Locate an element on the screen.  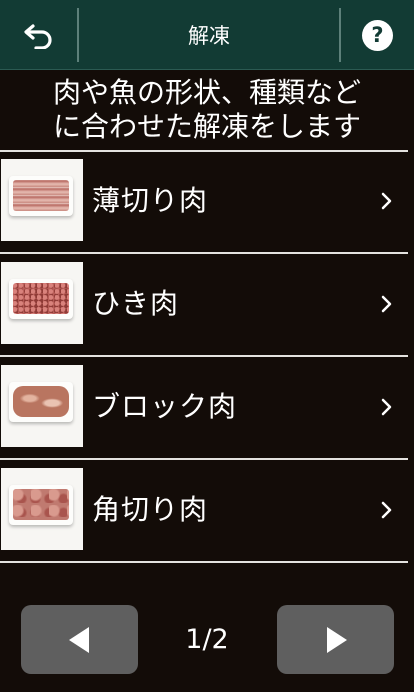
list-item-label: 角切り肉 is located at coordinates (150, 509).